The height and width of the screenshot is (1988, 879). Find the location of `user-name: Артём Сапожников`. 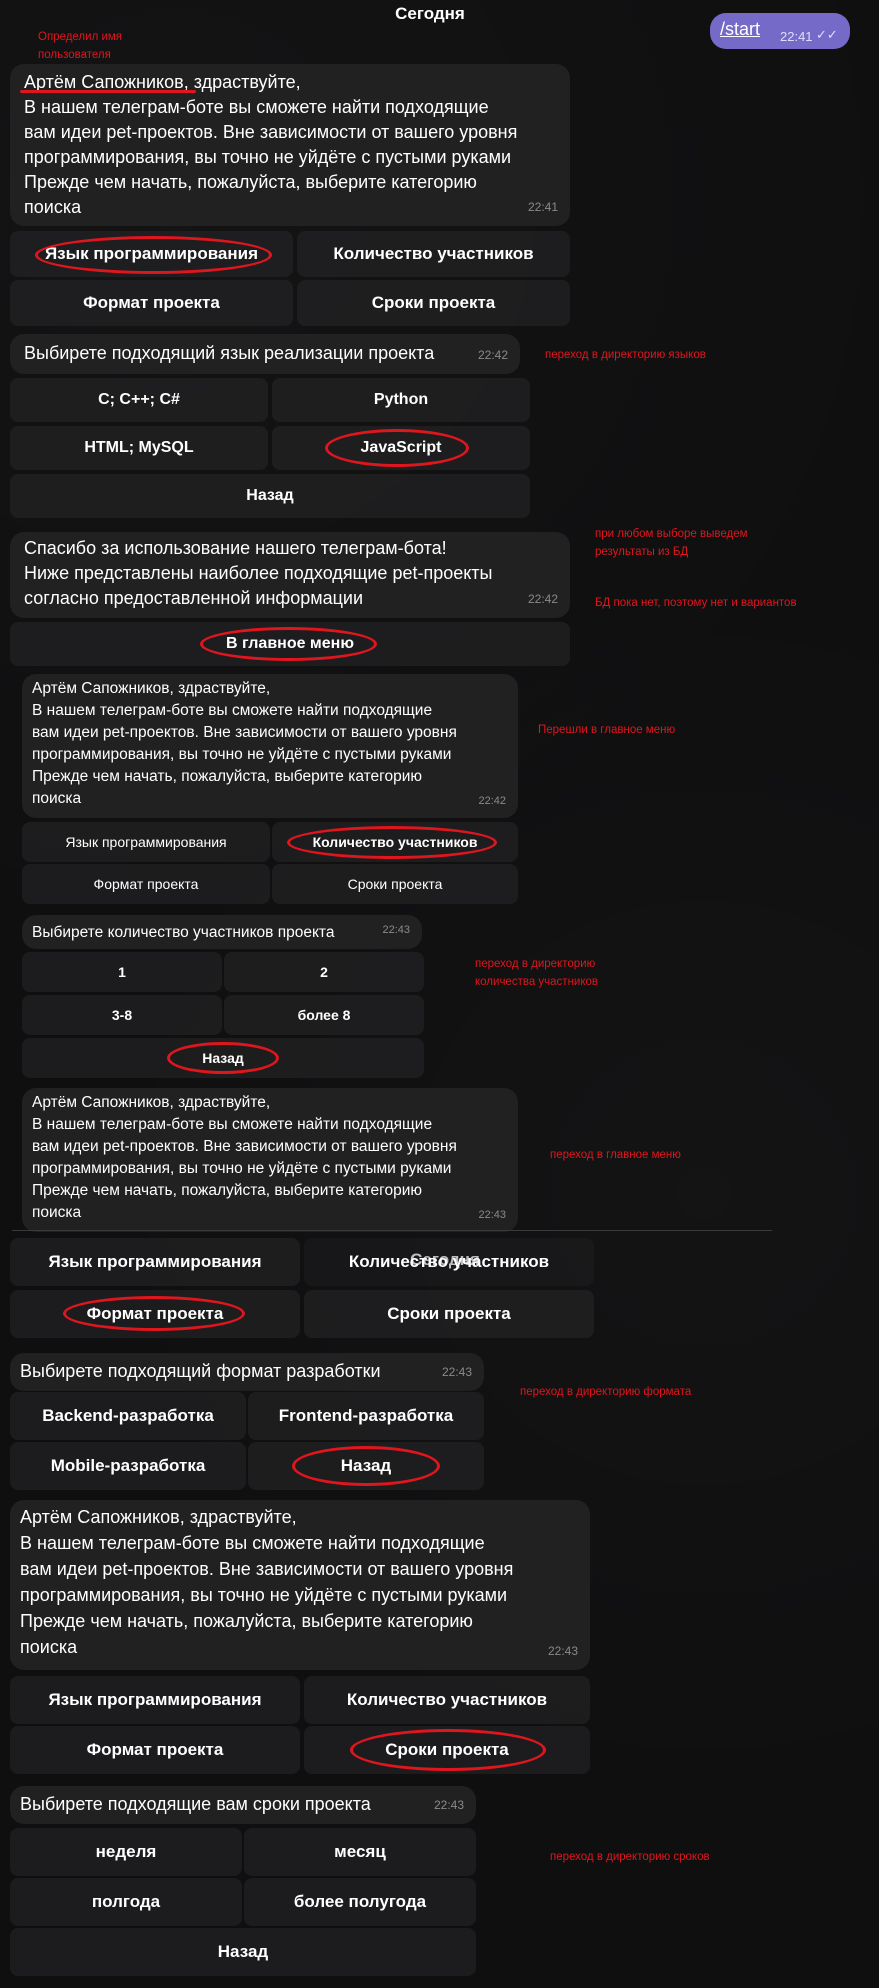

user-name: Артём Сапожников is located at coordinates (104, 82).